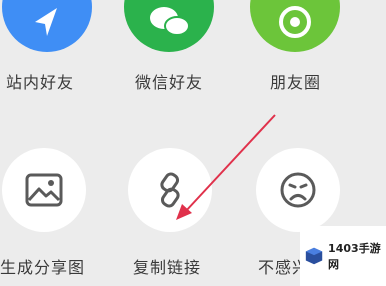  I want to click on wechat-icon, so click(170, 21).